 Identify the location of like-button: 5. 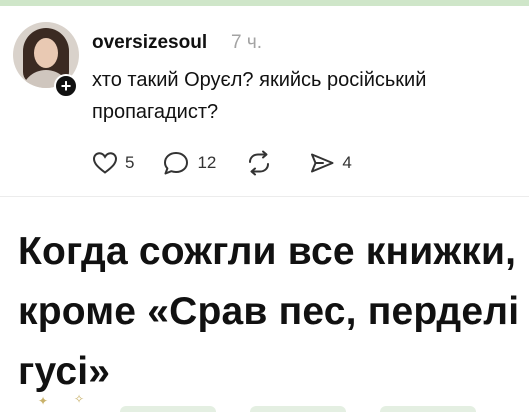
(113, 163).